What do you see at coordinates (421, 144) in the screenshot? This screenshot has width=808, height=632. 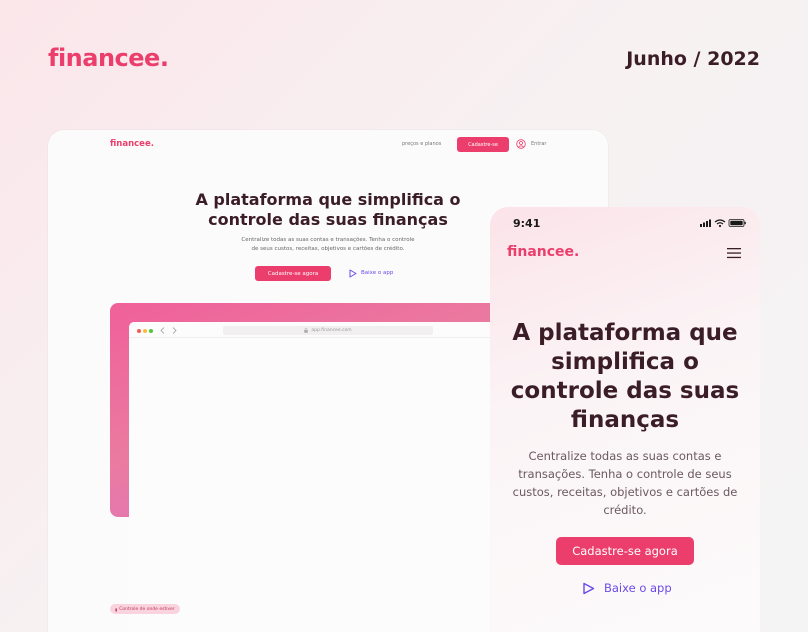 I see `nav-link-pricing: preços e planos` at bounding box center [421, 144].